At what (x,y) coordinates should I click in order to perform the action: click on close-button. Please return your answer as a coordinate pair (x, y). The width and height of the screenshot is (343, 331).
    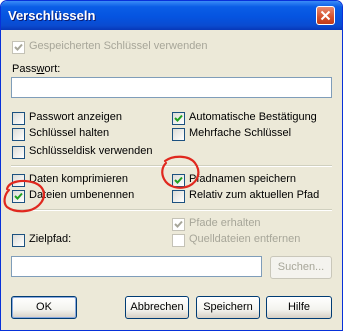
    Looking at the image, I should click on (325, 15).